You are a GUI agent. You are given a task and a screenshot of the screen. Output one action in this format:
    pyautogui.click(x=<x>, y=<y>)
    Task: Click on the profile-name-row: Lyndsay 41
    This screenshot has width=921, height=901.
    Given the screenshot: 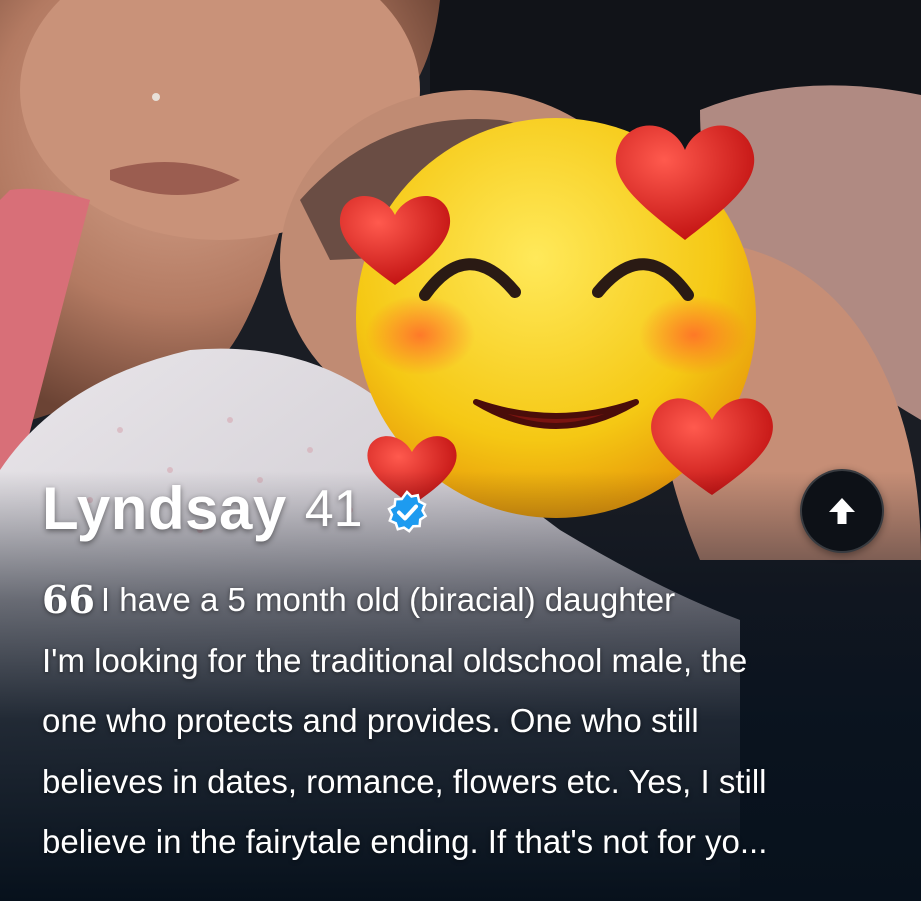 What is the action you would take?
    pyautogui.click(x=235, y=508)
    